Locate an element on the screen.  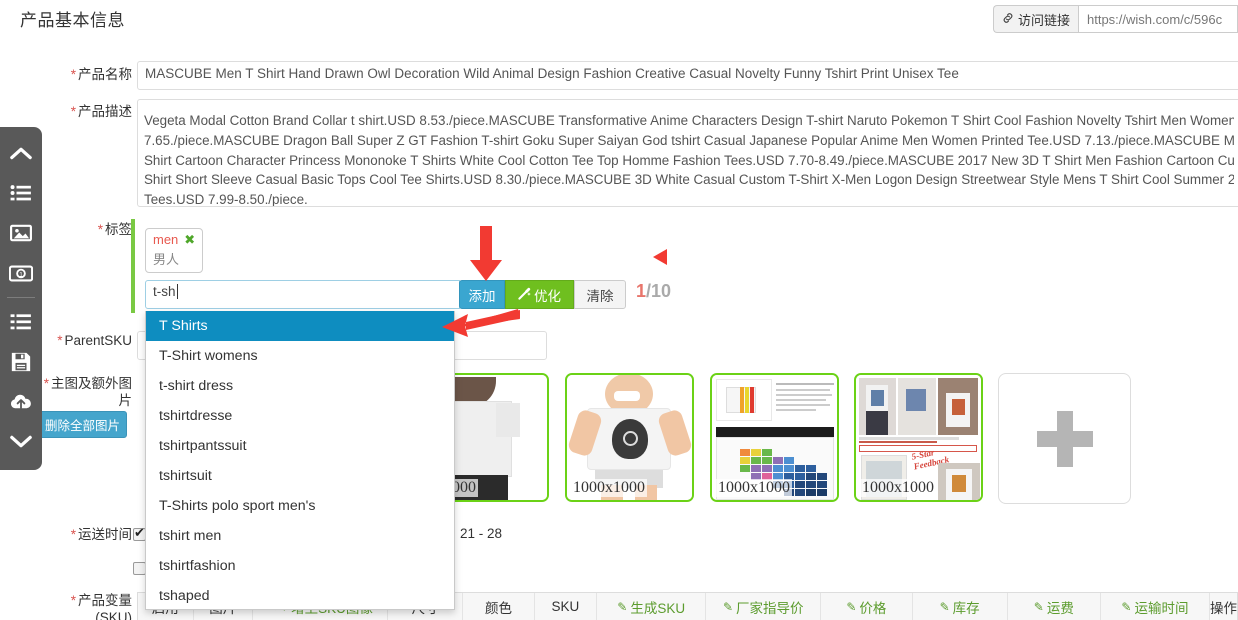
tag-suggestion-item: tshirtdresse is located at coordinates (300, 416).